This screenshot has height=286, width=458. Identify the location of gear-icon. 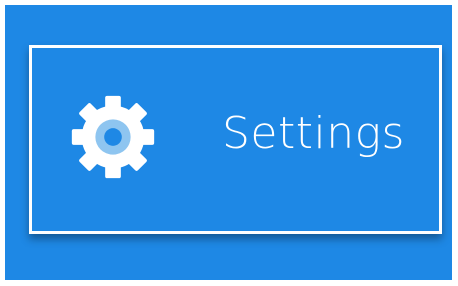
(113, 137).